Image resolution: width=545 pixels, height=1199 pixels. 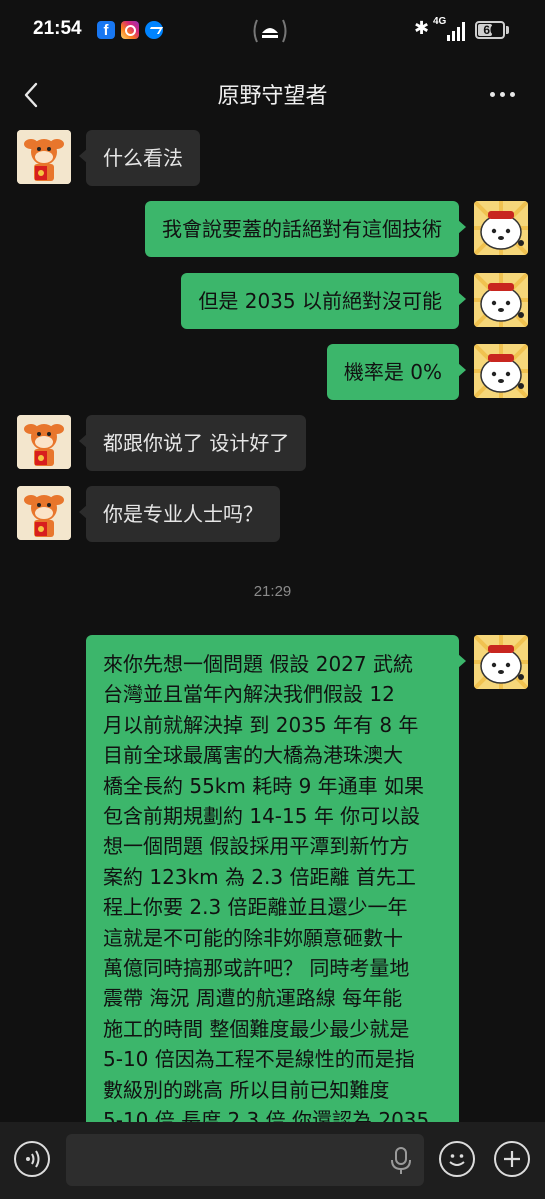 What do you see at coordinates (401, 1161) in the screenshot?
I see `microphone-icon` at bounding box center [401, 1161].